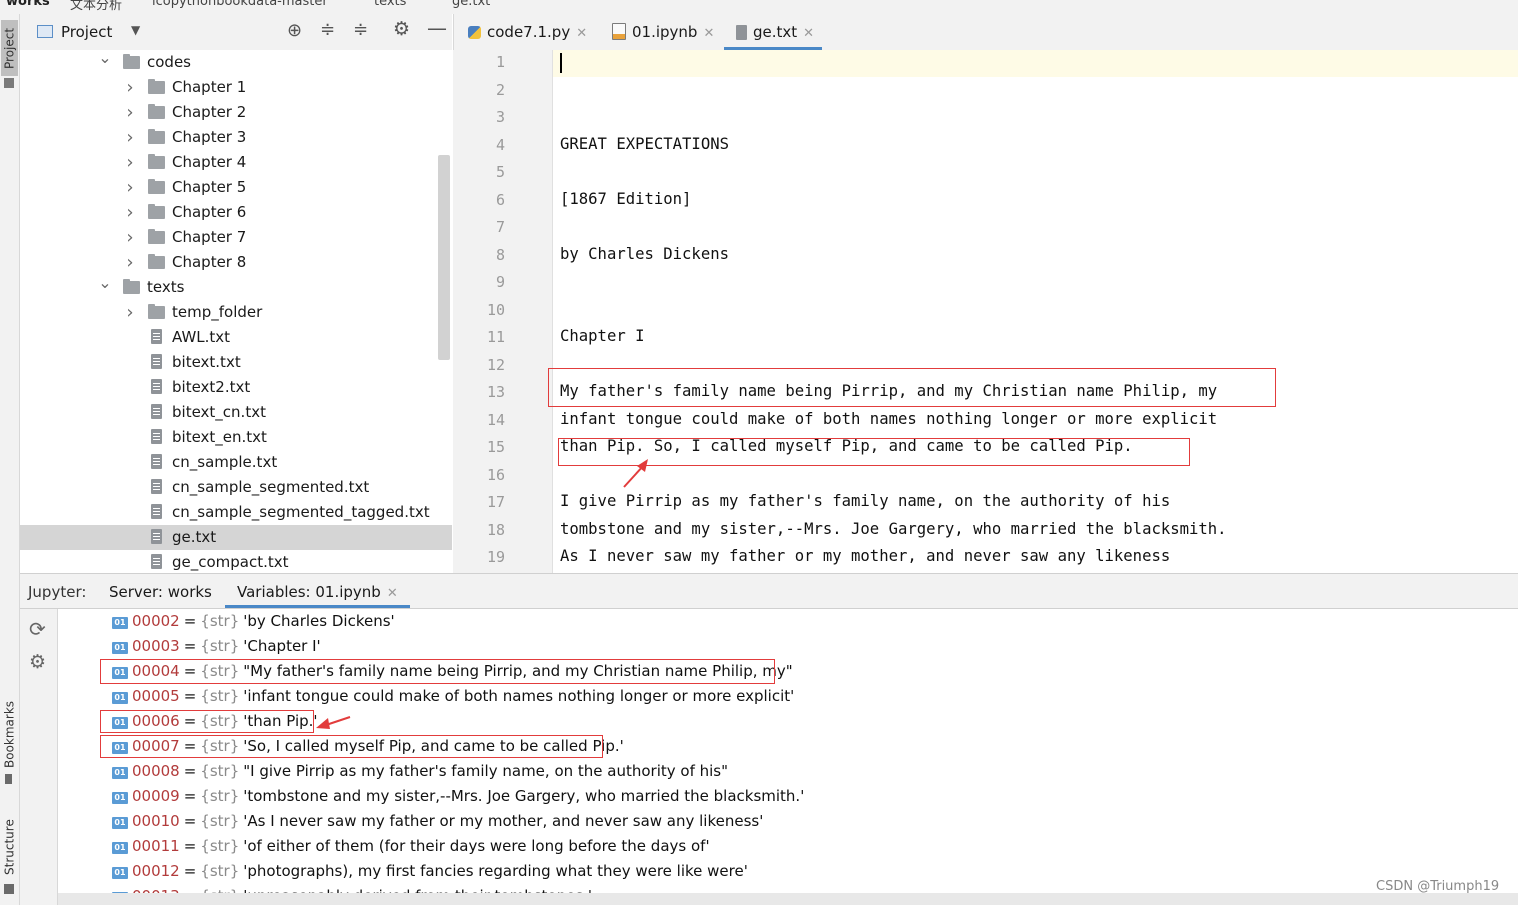  I want to click on horizontal-scrollbar, so click(788, 899).